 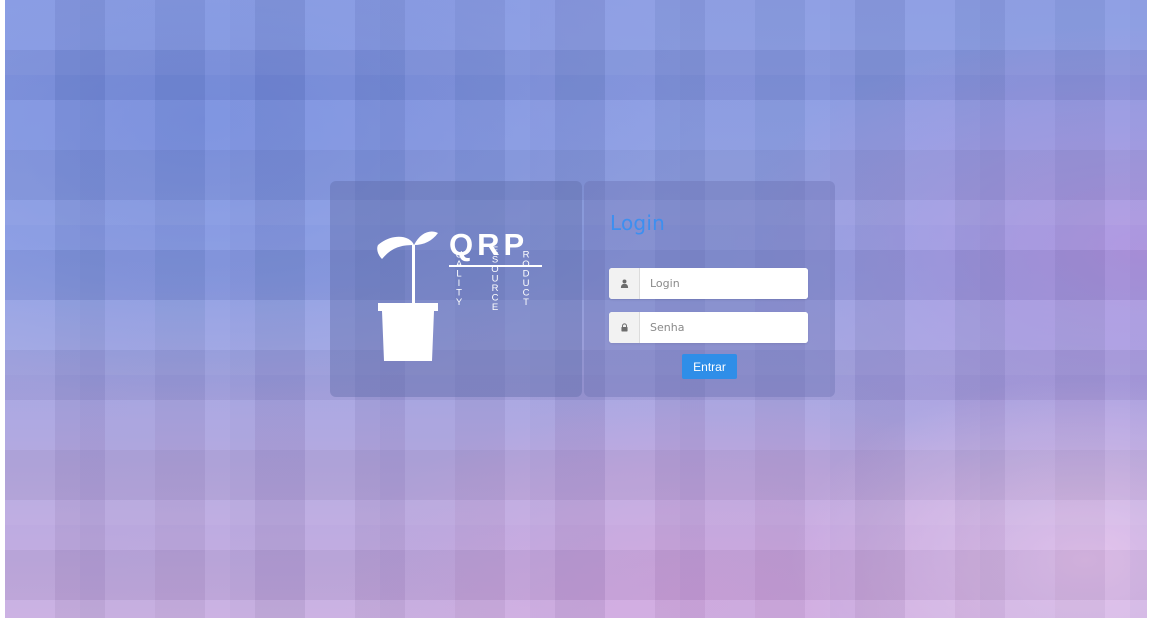 I want to click on user-icon-glyph, so click(x=624, y=283).